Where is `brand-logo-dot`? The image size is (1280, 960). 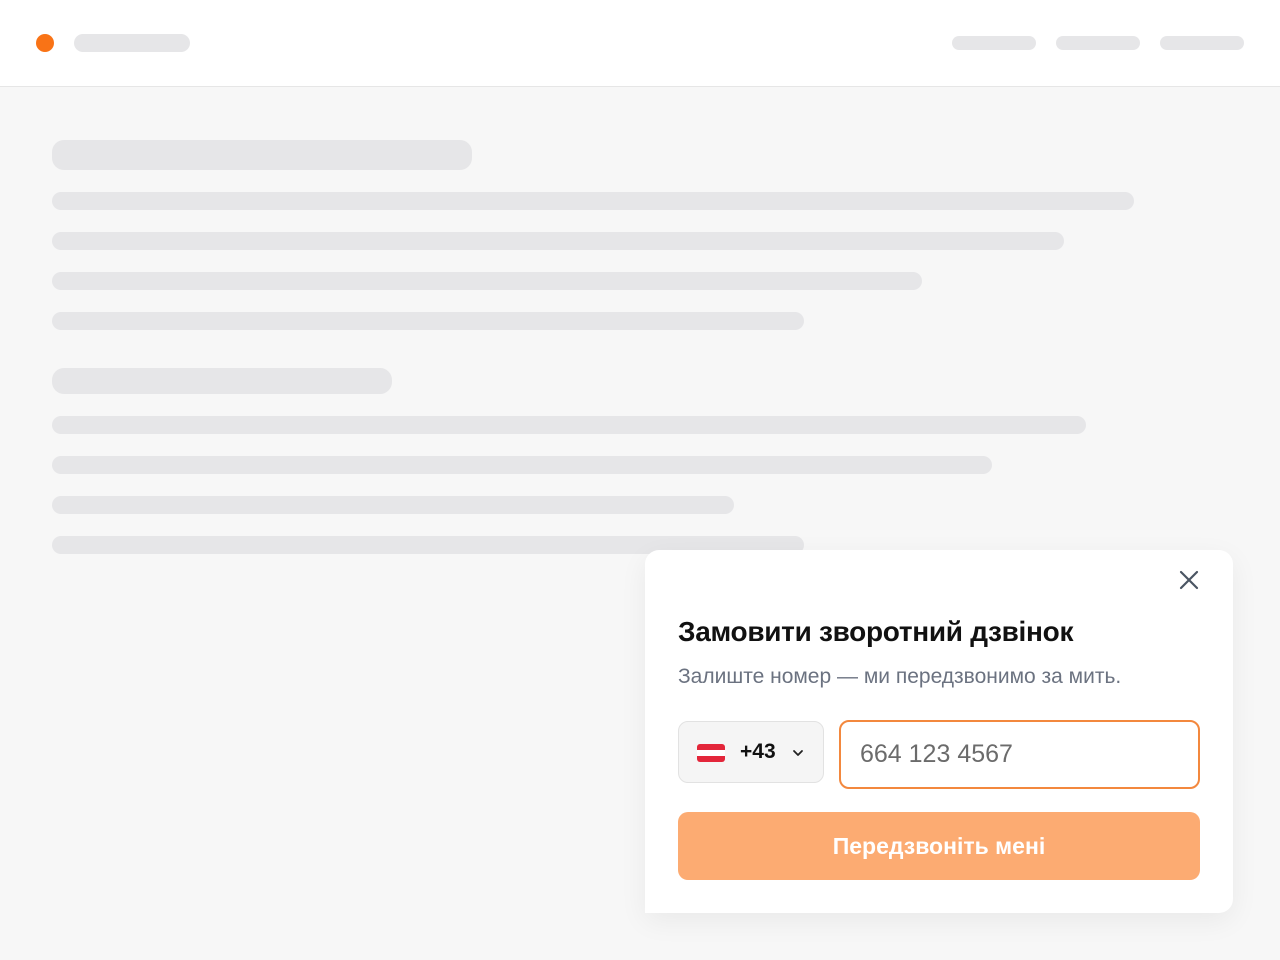
brand-logo-dot is located at coordinates (45, 43).